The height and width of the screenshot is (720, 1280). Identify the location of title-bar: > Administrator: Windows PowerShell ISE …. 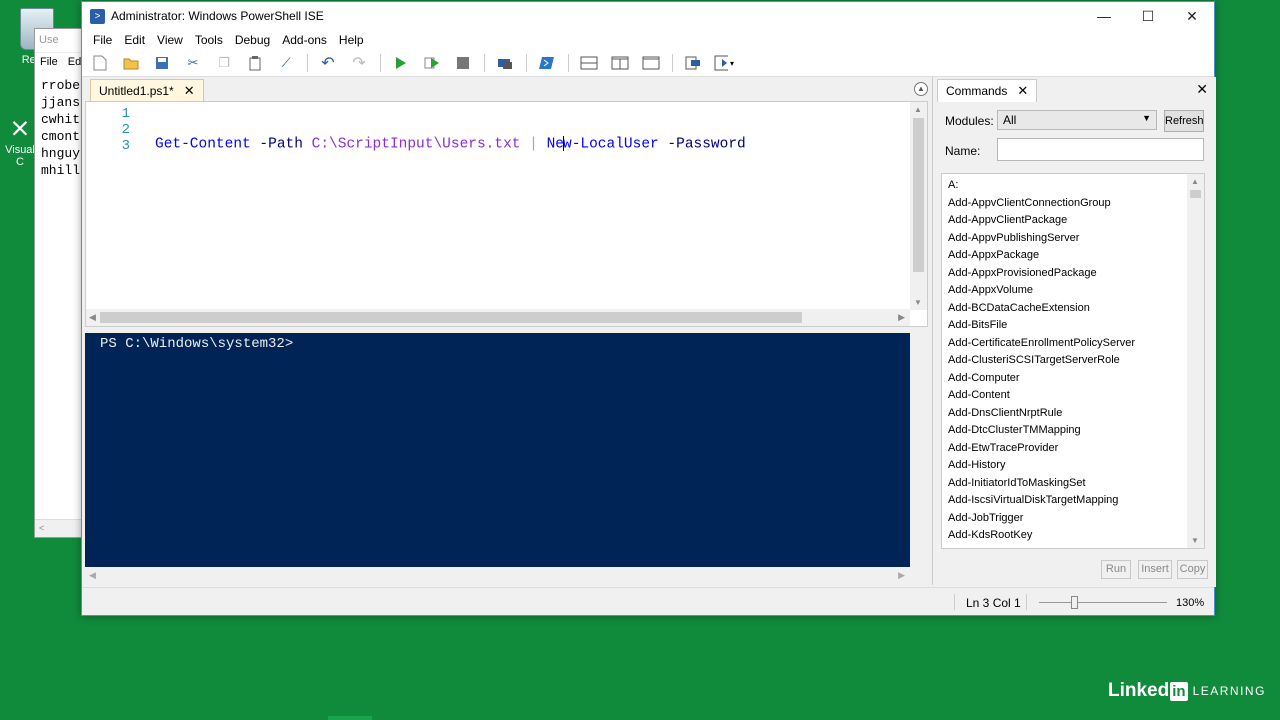
(648, 16).